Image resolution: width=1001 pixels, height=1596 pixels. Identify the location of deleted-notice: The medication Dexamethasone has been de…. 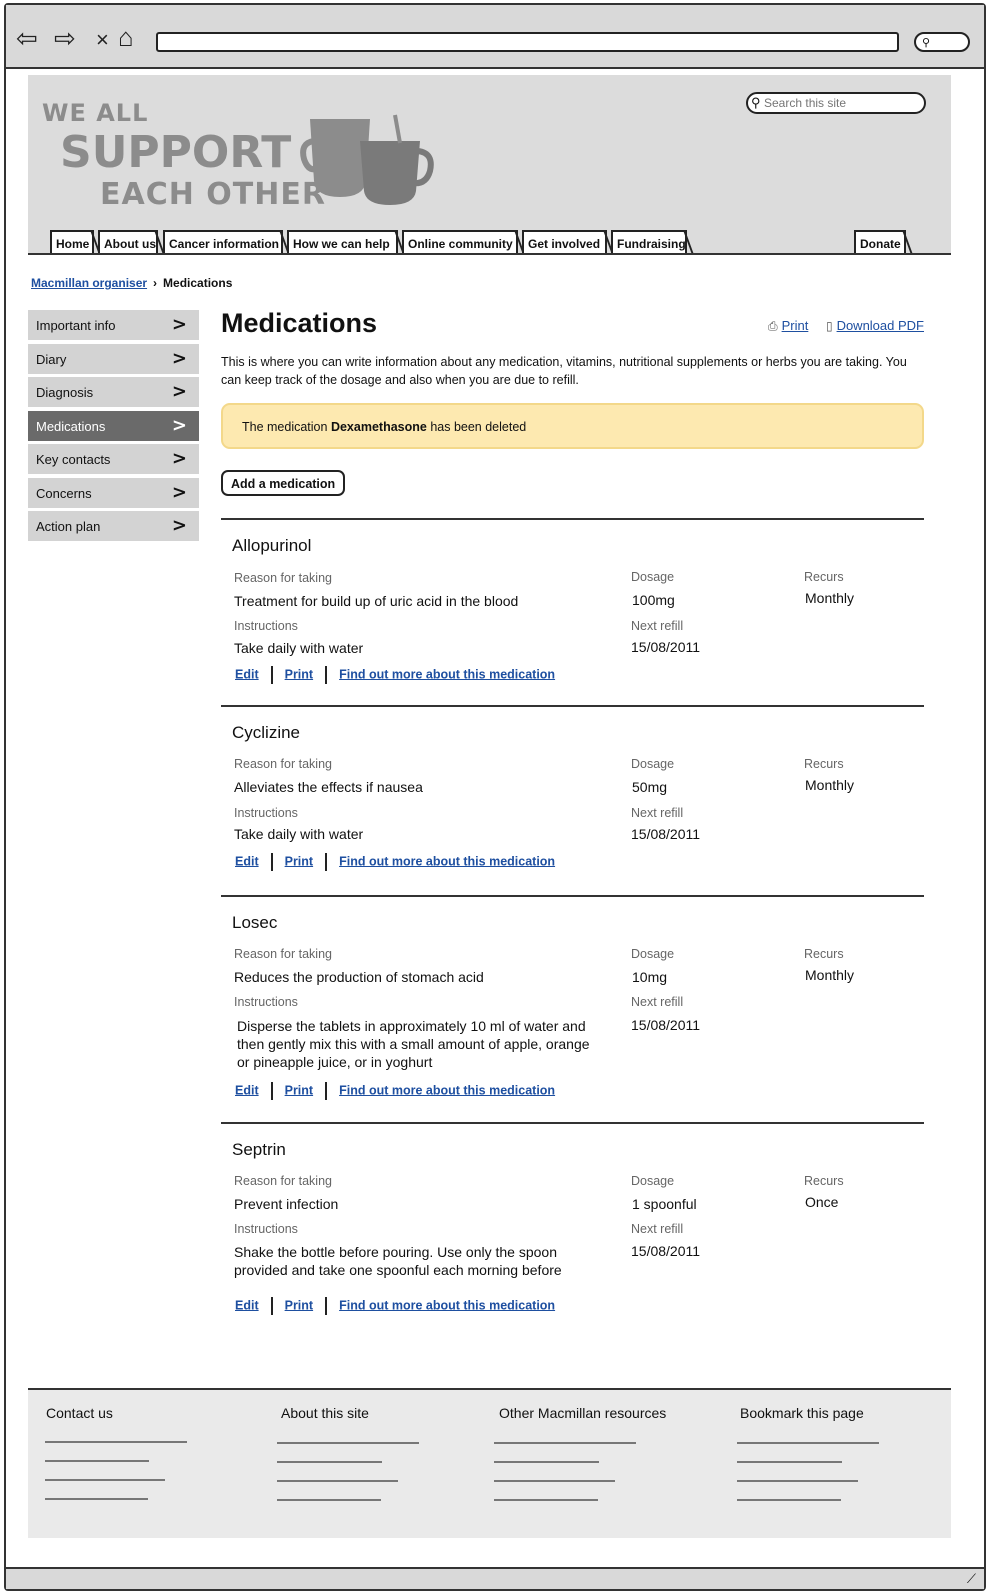
(572, 426).